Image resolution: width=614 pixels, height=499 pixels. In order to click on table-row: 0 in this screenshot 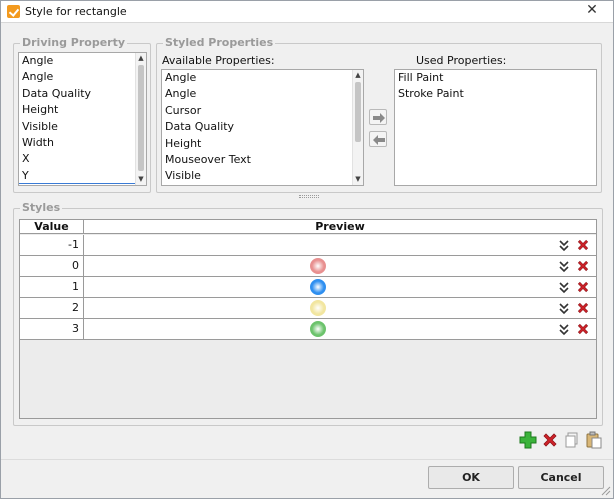, I will do `click(308, 266)`.